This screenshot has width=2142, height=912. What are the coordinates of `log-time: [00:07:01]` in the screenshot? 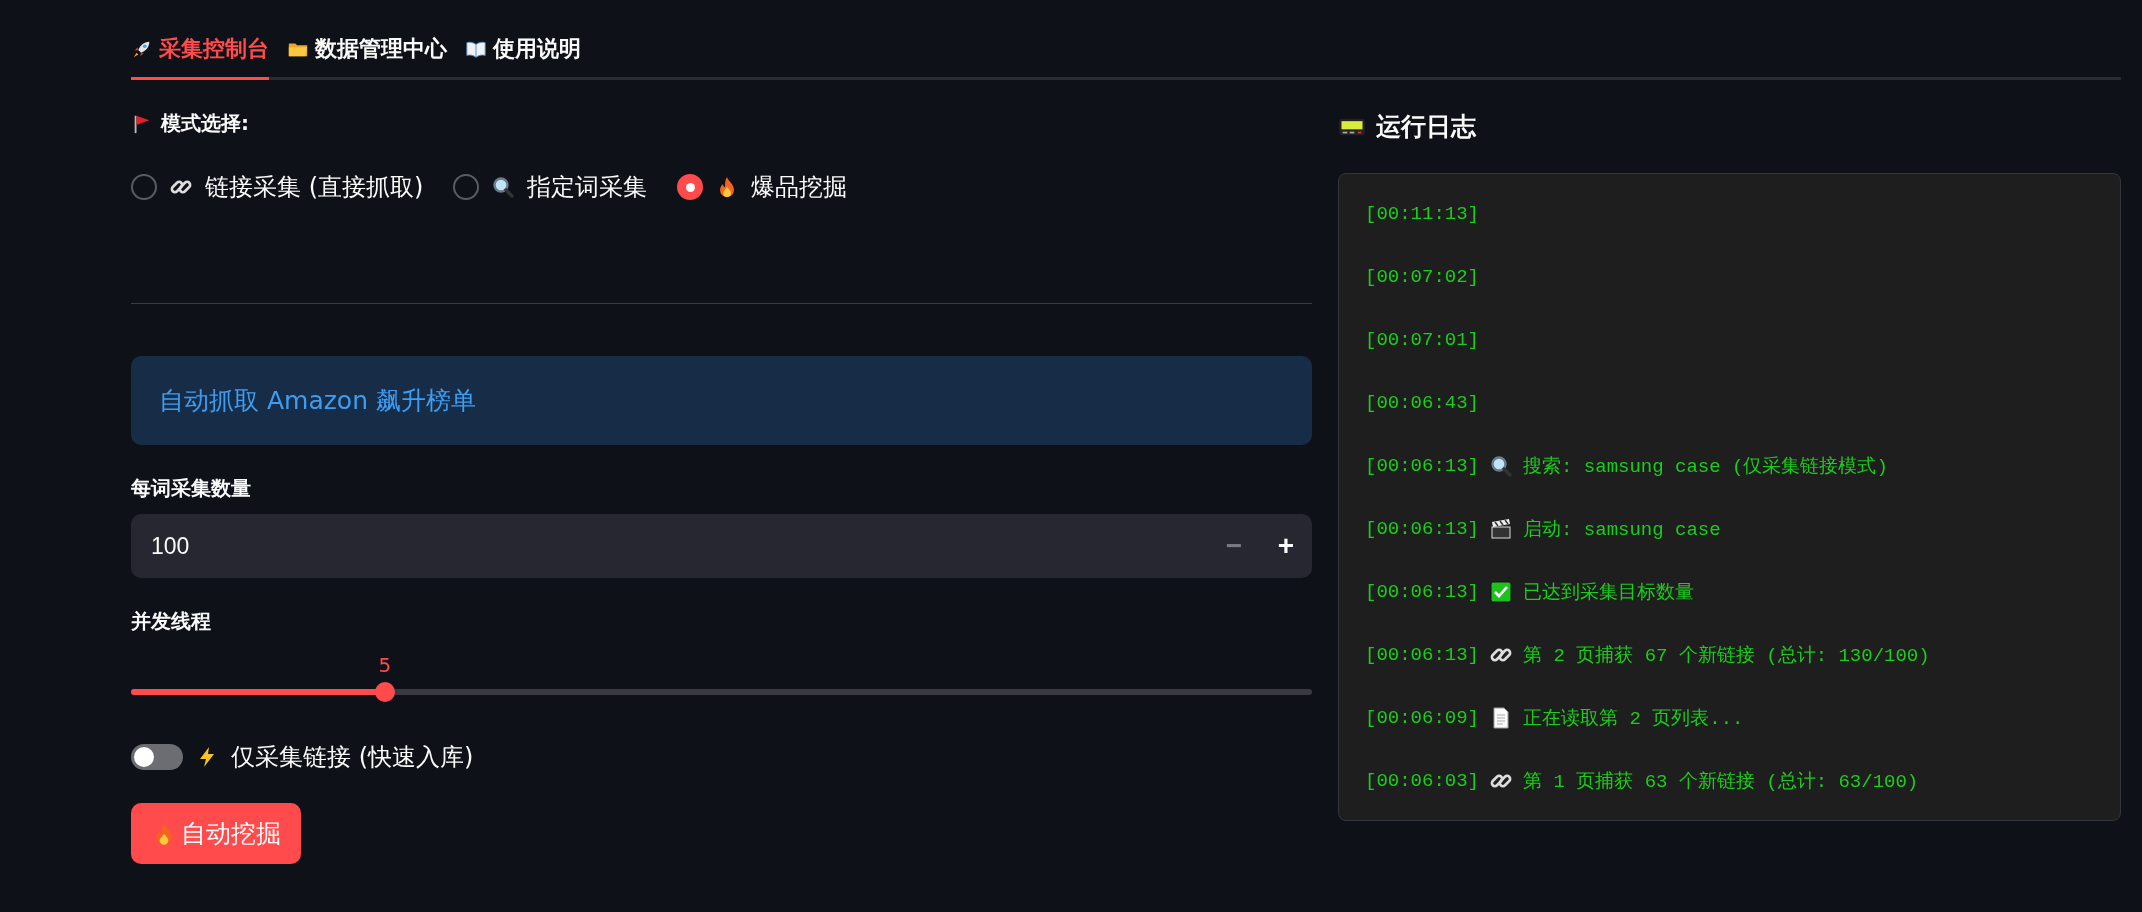 It's located at (1422, 339).